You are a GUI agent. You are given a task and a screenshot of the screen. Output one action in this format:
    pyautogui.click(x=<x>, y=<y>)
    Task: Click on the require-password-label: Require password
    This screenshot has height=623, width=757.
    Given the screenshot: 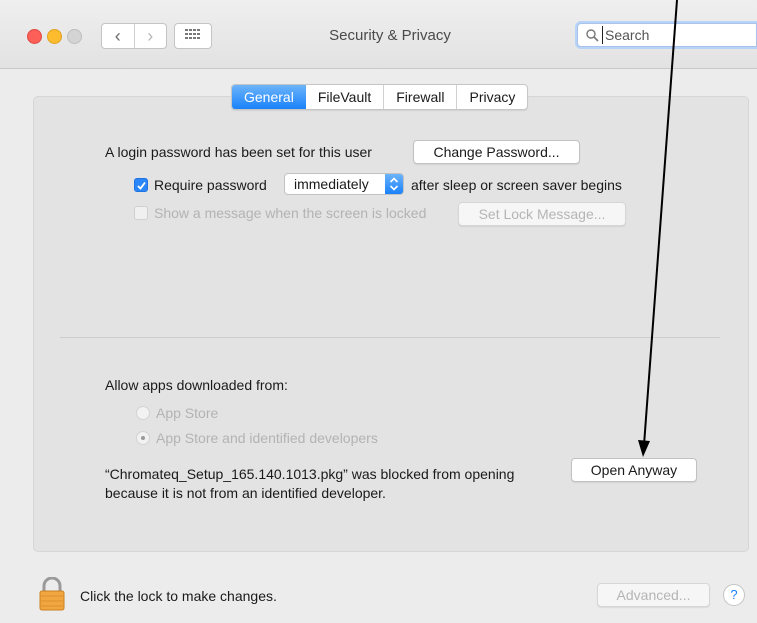 What is the action you would take?
    pyautogui.click(x=210, y=185)
    